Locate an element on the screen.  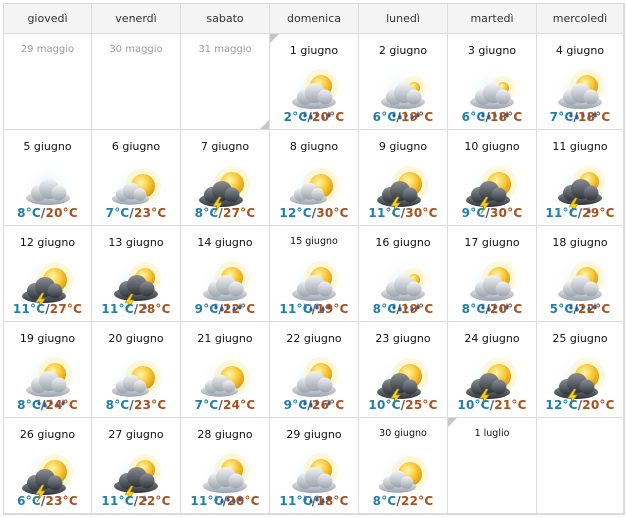
day-cell: 6 giugno 7°C/23°C is located at coordinates (136, 178).